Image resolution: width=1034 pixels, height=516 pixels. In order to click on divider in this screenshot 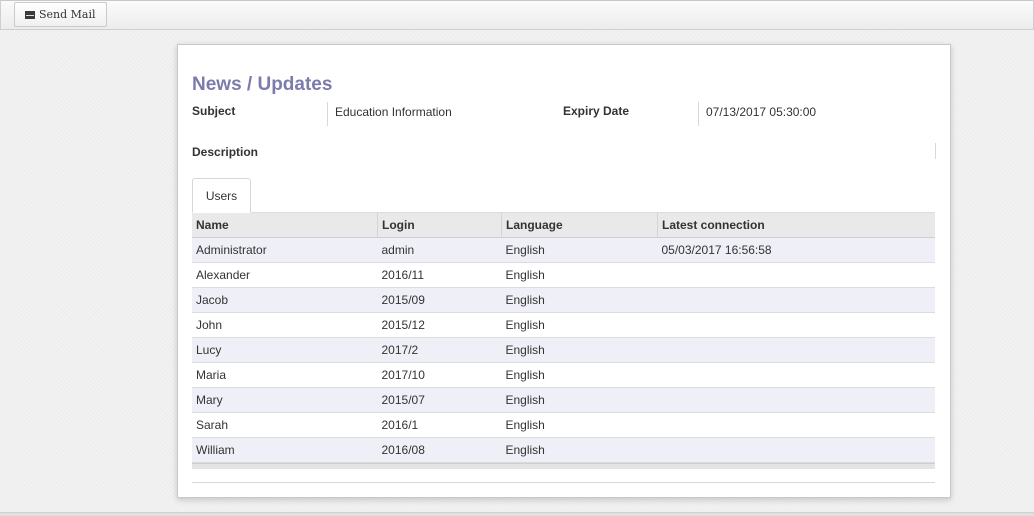, I will do `click(563, 482)`.